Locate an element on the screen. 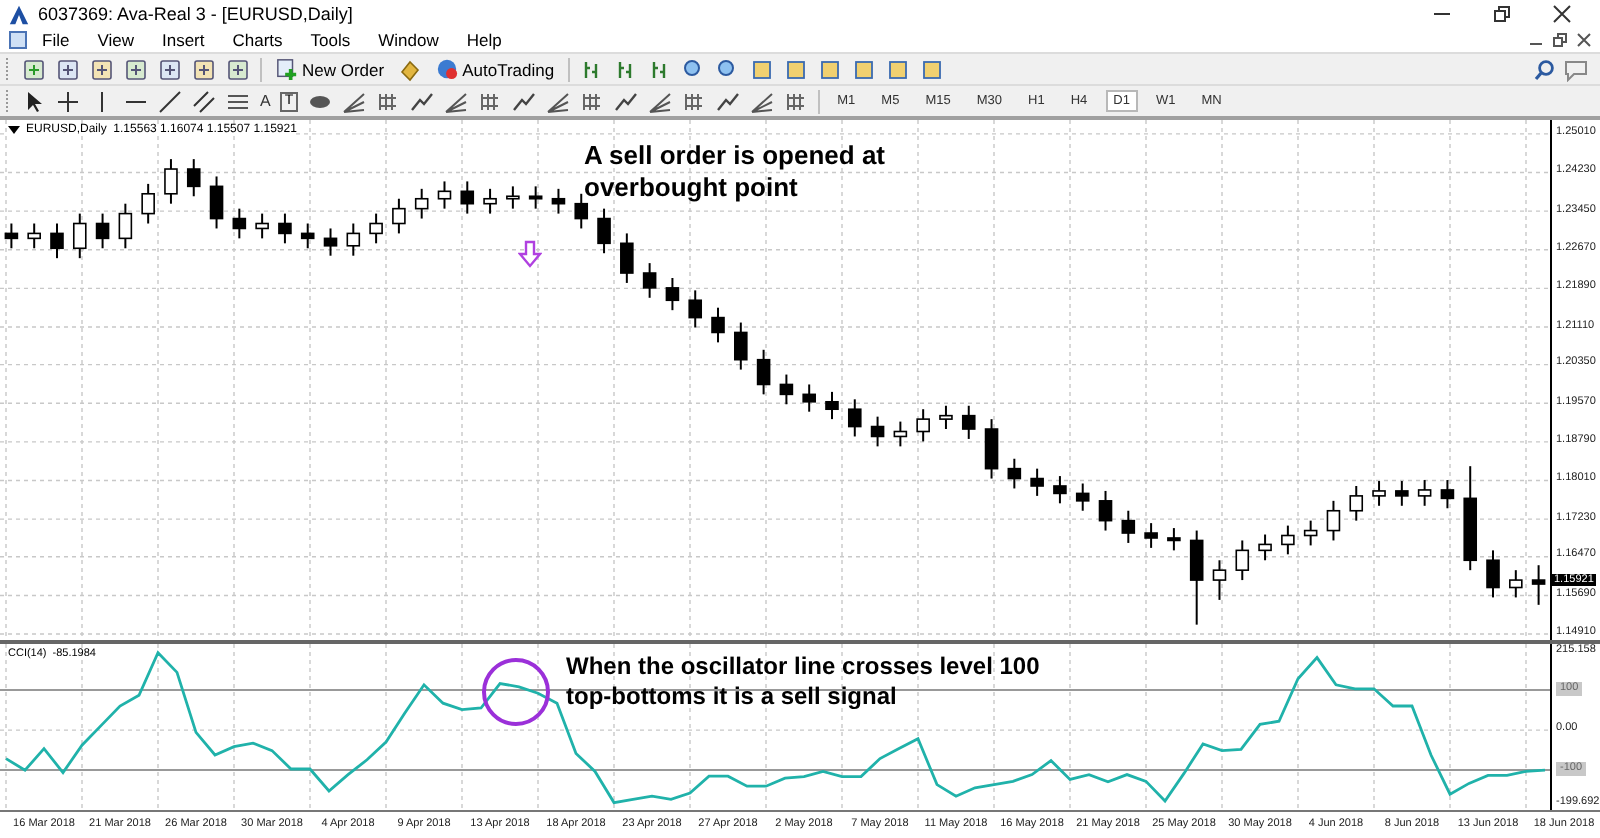  window-title: 6037369: Ava-Real 3 - [EURUSD,Daily] is located at coordinates (195, 14).